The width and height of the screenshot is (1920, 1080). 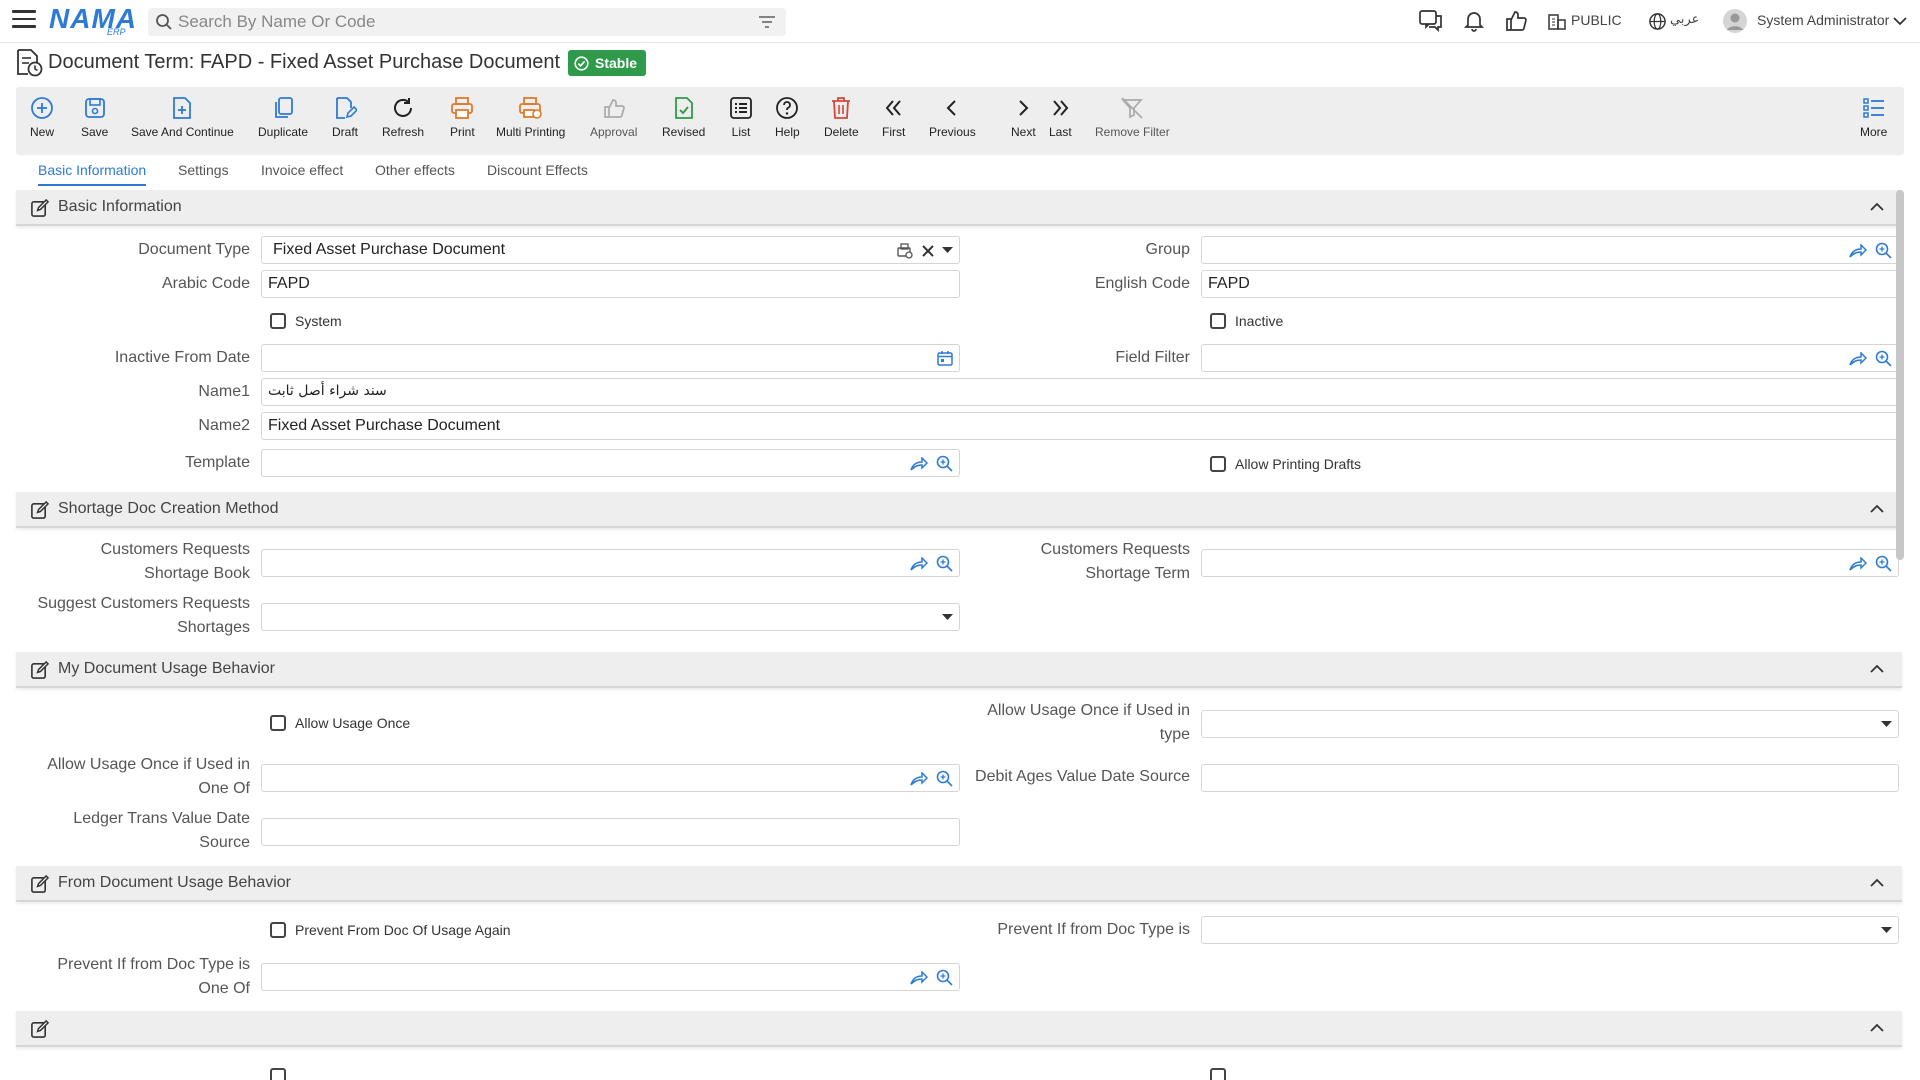 I want to click on multi-printing-button: Multi Printing, so click(x=530, y=117).